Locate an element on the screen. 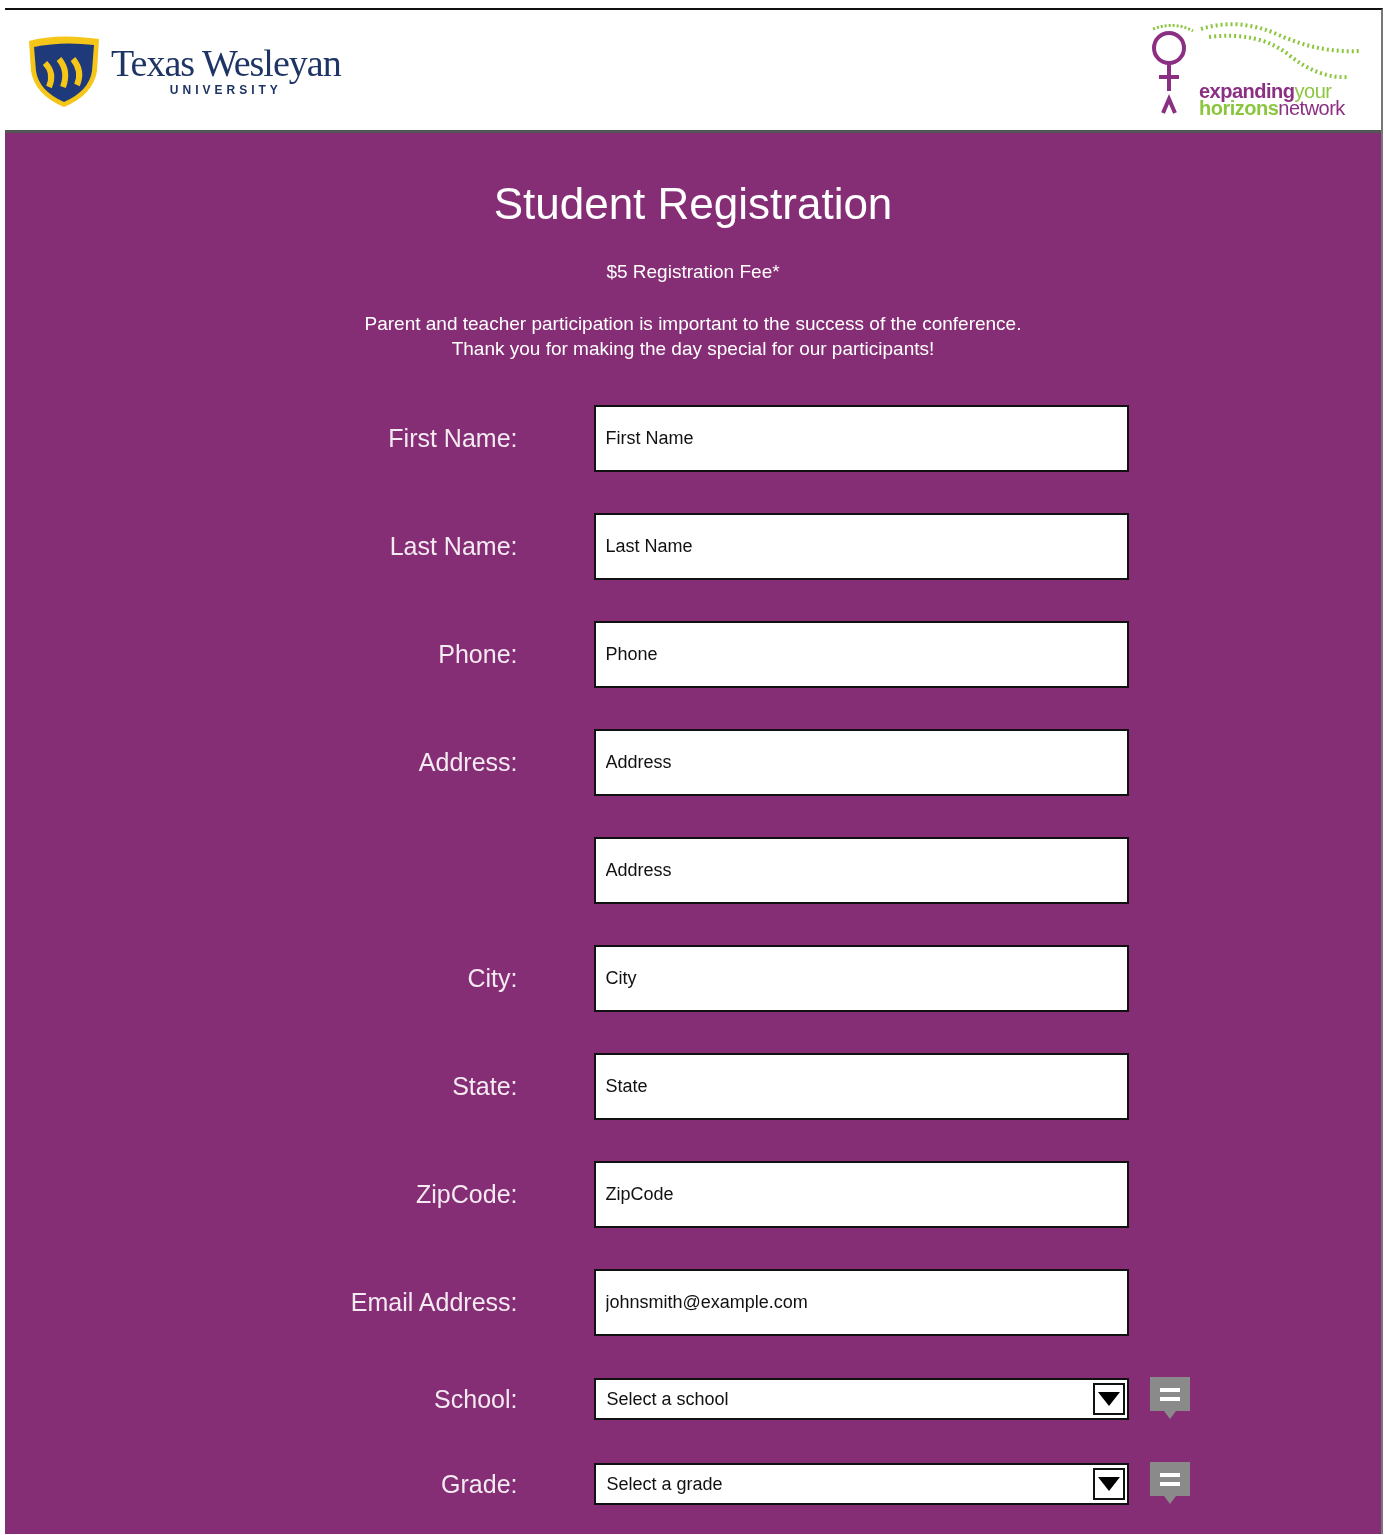 This screenshot has width=1385, height=1535. input-field: State is located at coordinates (861, 1086).